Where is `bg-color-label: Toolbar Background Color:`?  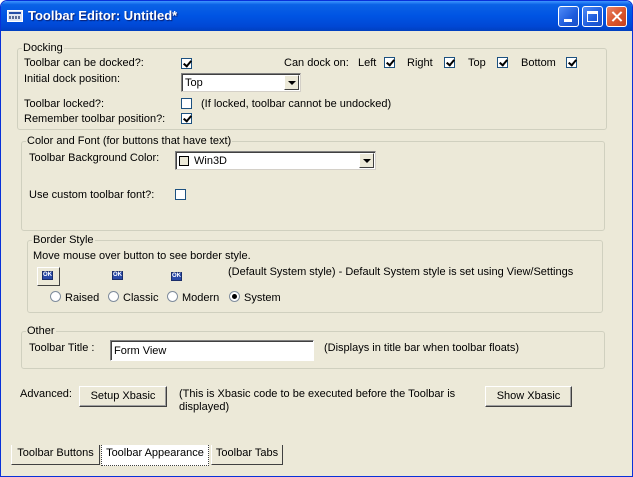 bg-color-label: Toolbar Background Color: is located at coordinates (94, 158).